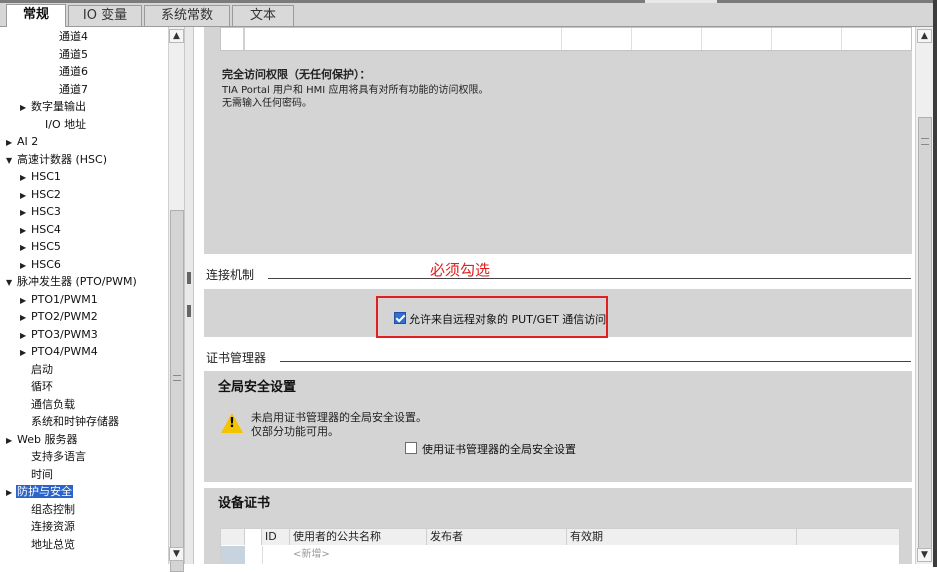 This screenshot has width=937, height=572. What do you see at coordinates (682, 537) in the screenshot?
I see `column-validity: 有效期` at bounding box center [682, 537].